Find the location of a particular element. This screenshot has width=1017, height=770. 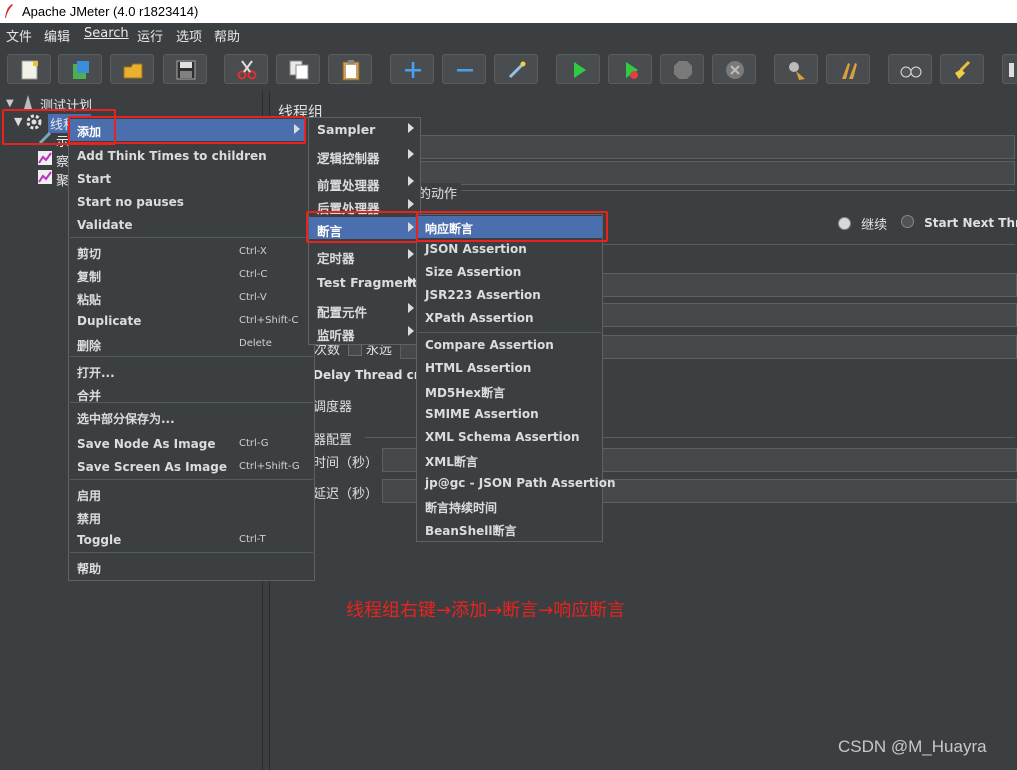

context-menu-item: Validate is located at coordinates (191, 225).